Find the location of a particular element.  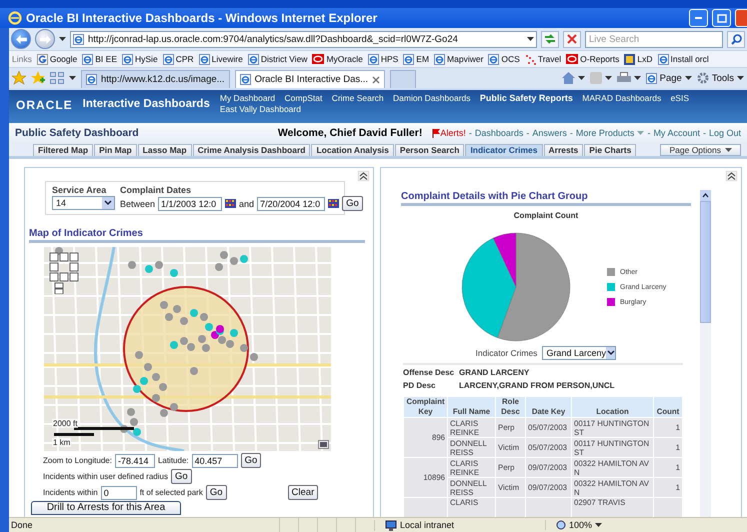

scroll-up-icon is located at coordinates (705, 195).